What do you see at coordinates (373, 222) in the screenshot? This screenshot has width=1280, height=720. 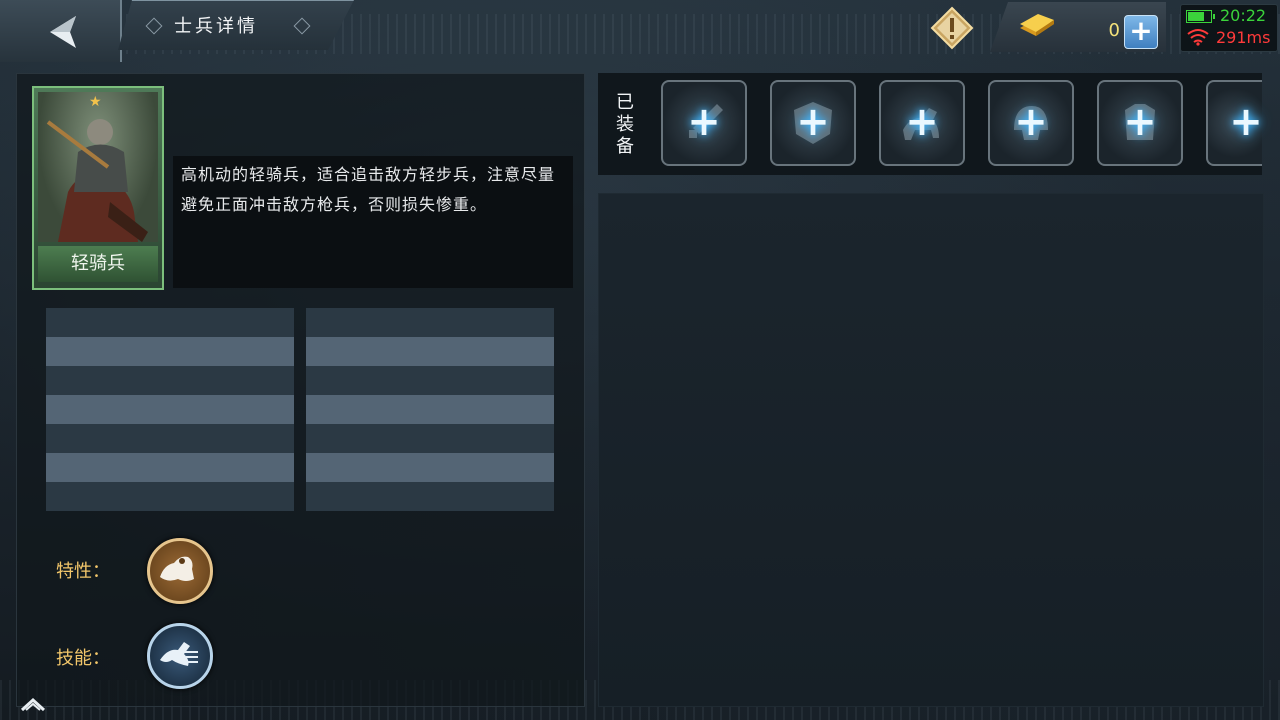 I see `unit-description: 高机动的轻骑兵，适合追击敌方轻步兵，注意尽量避免正面冲击敌方枪兵，否则损失惨重。` at bounding box center [373, 222].